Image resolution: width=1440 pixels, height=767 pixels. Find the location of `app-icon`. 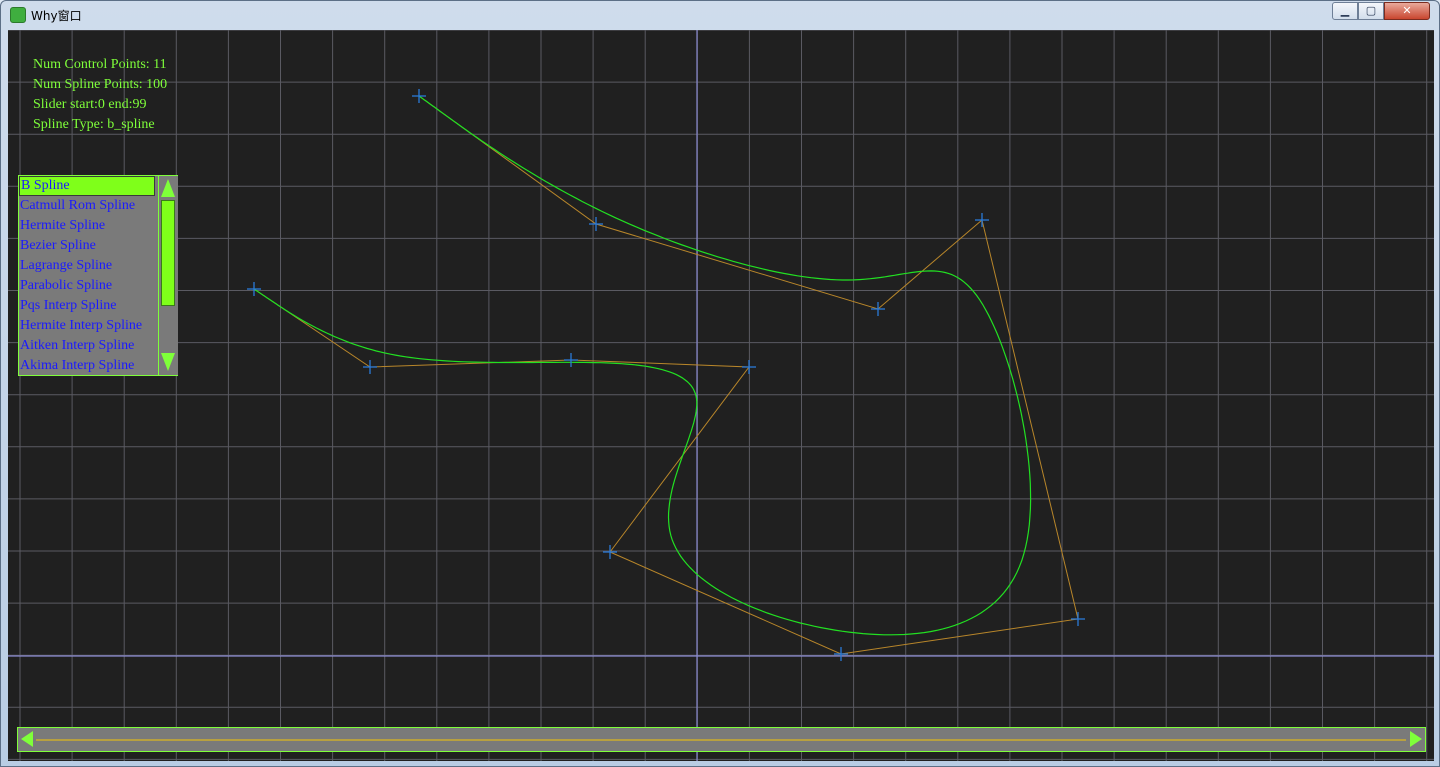

app-icon is located at coordinates (18, 15).